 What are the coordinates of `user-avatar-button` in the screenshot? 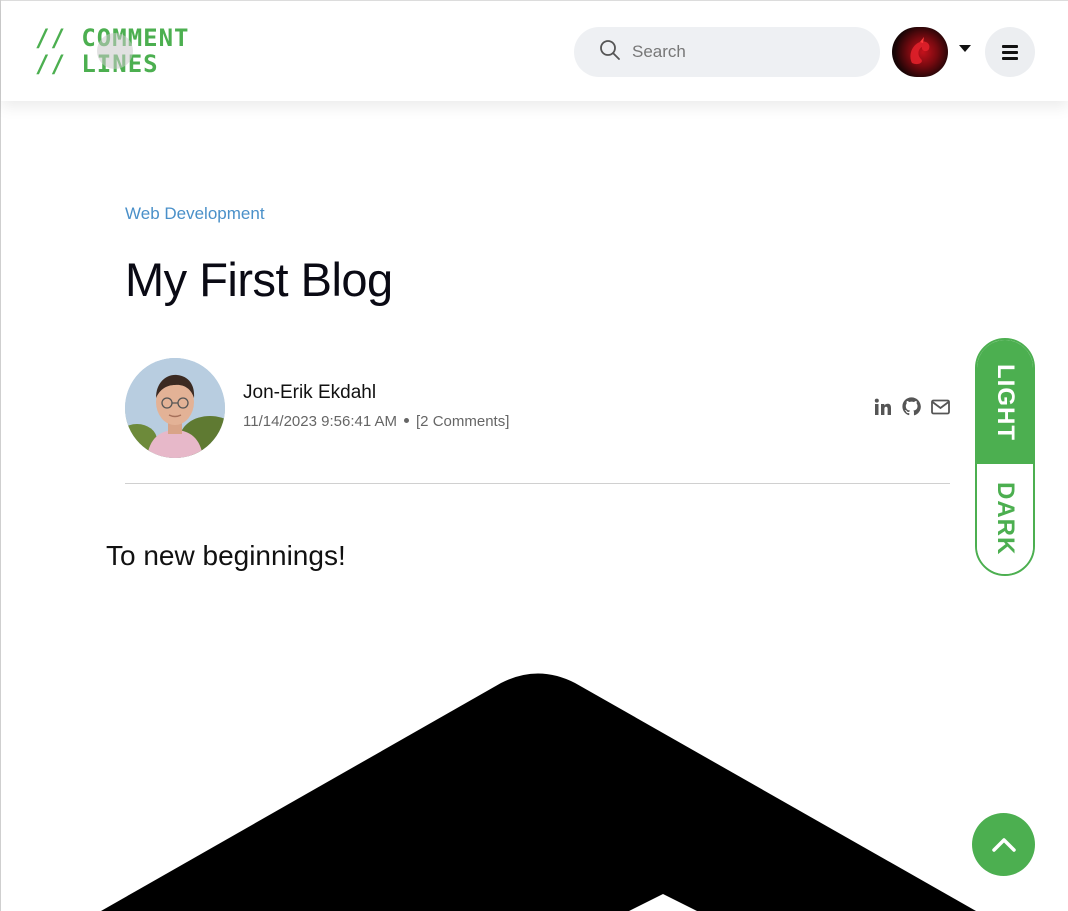 It's located at (920, 52).